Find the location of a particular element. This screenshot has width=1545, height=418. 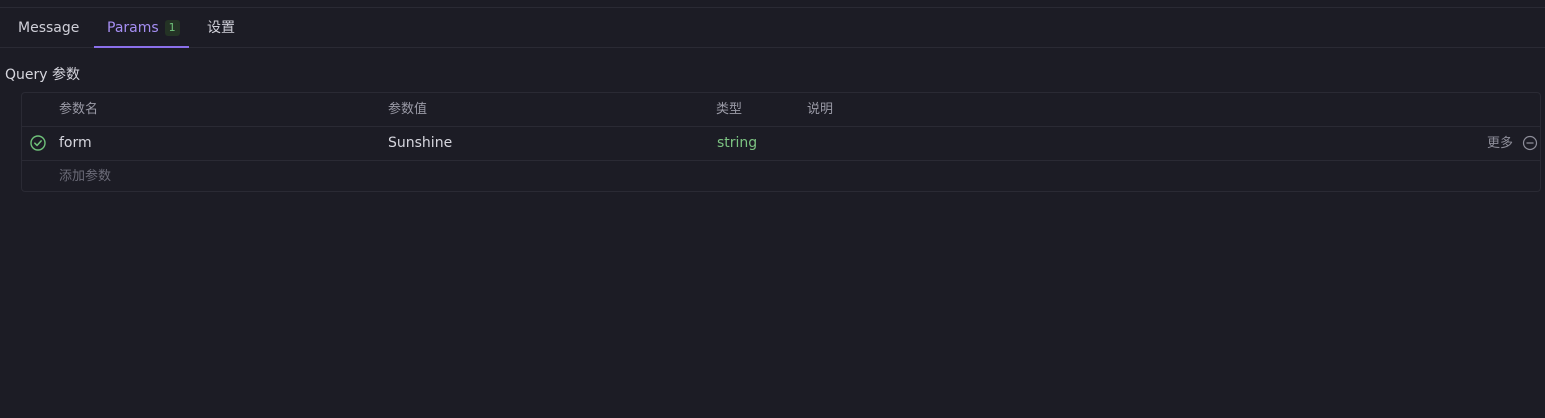

minus-circle-icon is located at coordinates (1530, 143).